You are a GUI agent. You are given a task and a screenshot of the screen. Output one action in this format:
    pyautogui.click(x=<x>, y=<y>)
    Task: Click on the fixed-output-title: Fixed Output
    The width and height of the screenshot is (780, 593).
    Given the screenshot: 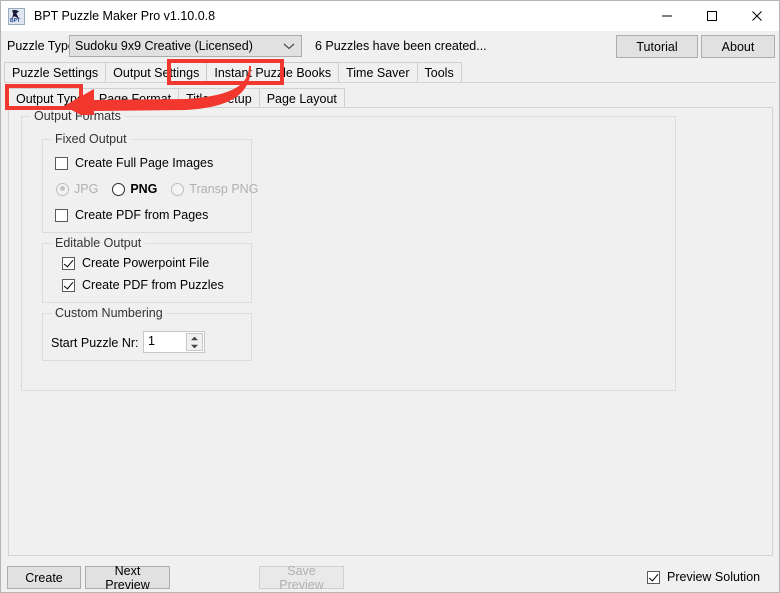 What is the action you would take?
    pyautogui.click(x=91, y=139)
    